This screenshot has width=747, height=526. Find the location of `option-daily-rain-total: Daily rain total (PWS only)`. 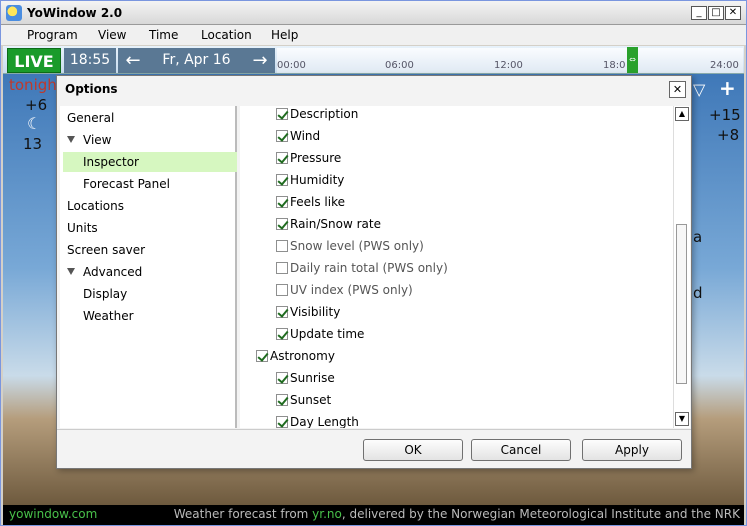

option-daily-rain-total: Daily rain total (PWS only) is located at coordinates (362, 268).